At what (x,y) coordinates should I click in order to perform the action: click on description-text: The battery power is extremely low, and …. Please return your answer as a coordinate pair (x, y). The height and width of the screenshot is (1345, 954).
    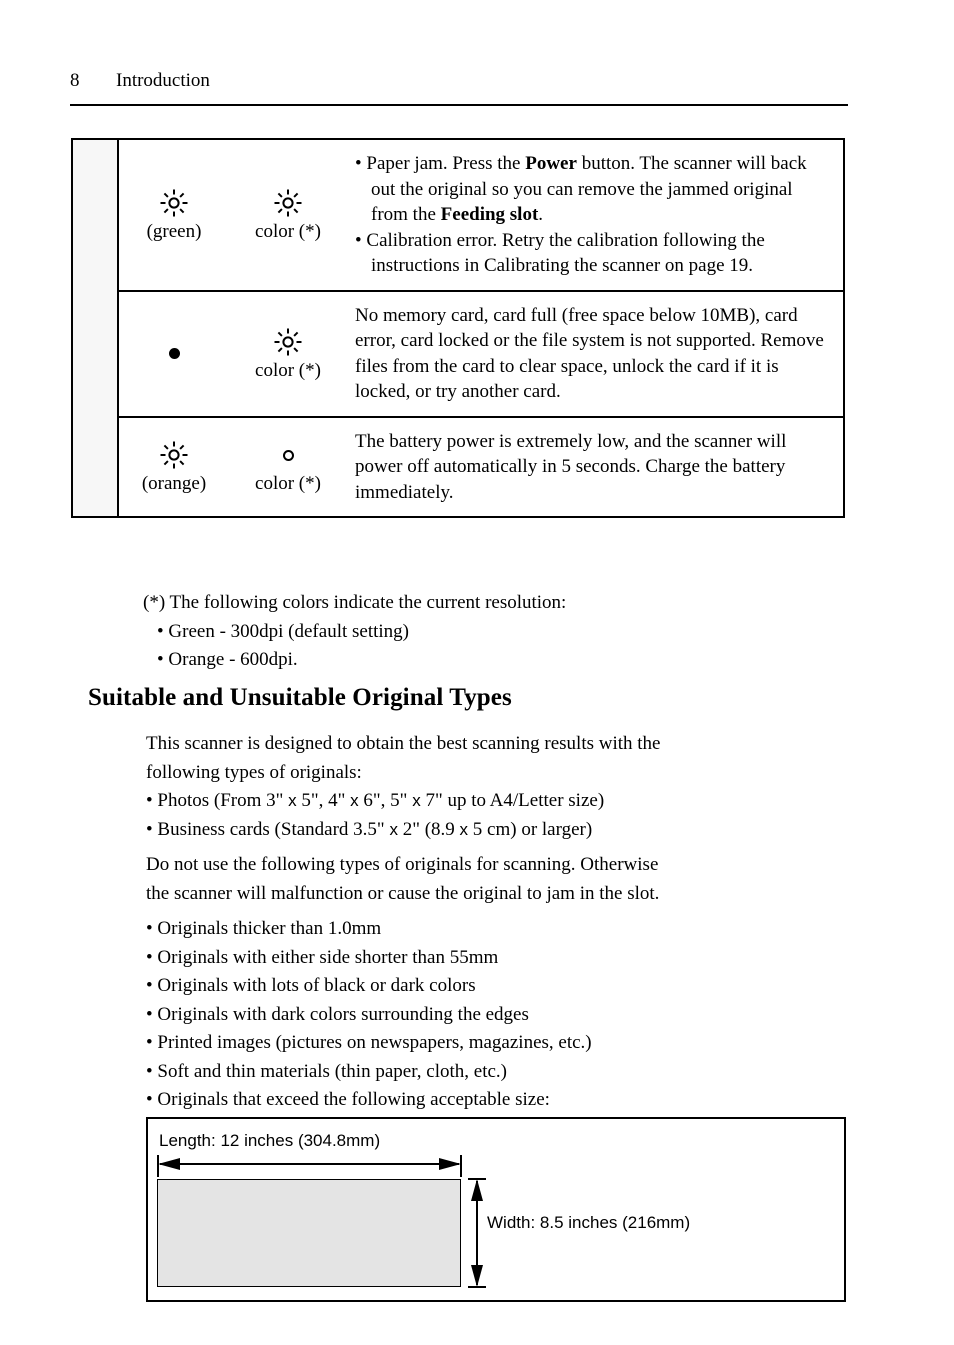
    Looking at the image, I should click on (571, 466).